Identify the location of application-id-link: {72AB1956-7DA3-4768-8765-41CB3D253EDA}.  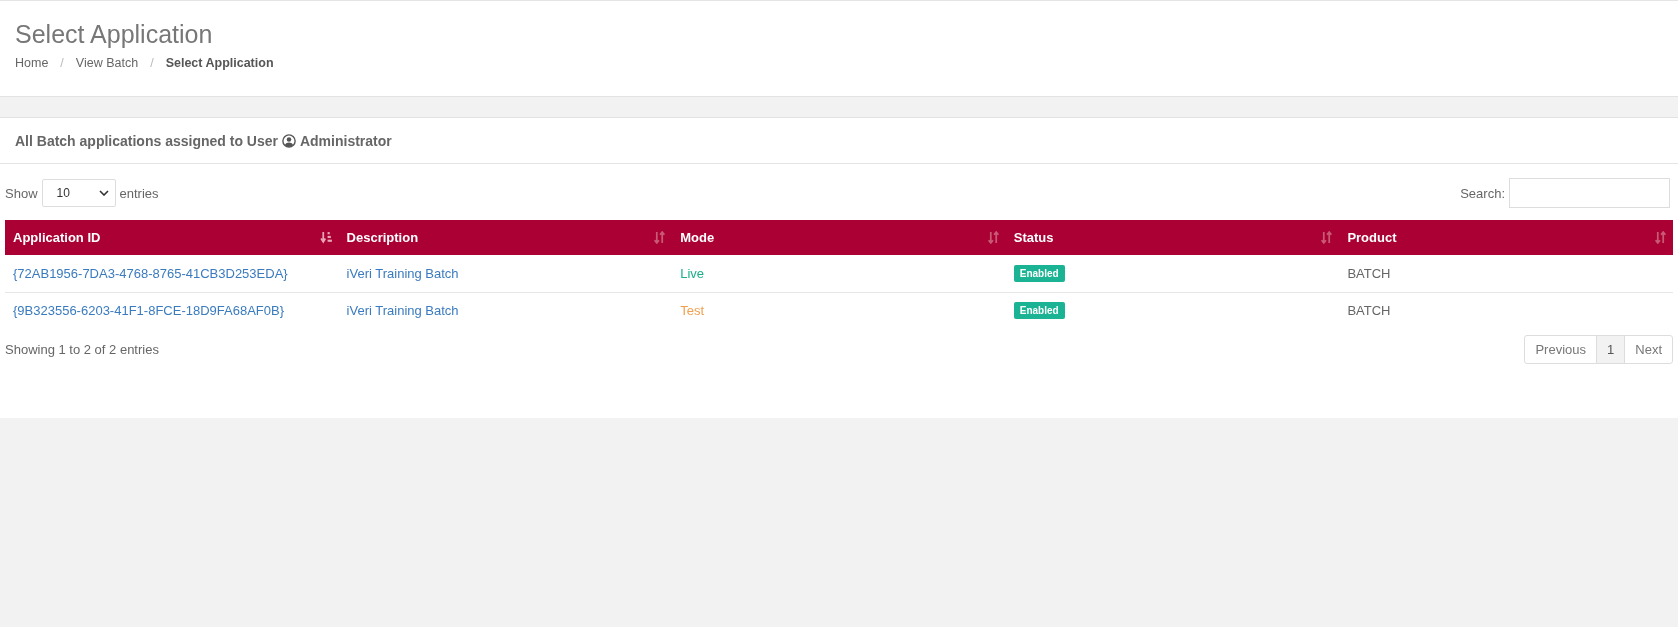
(150, 273).